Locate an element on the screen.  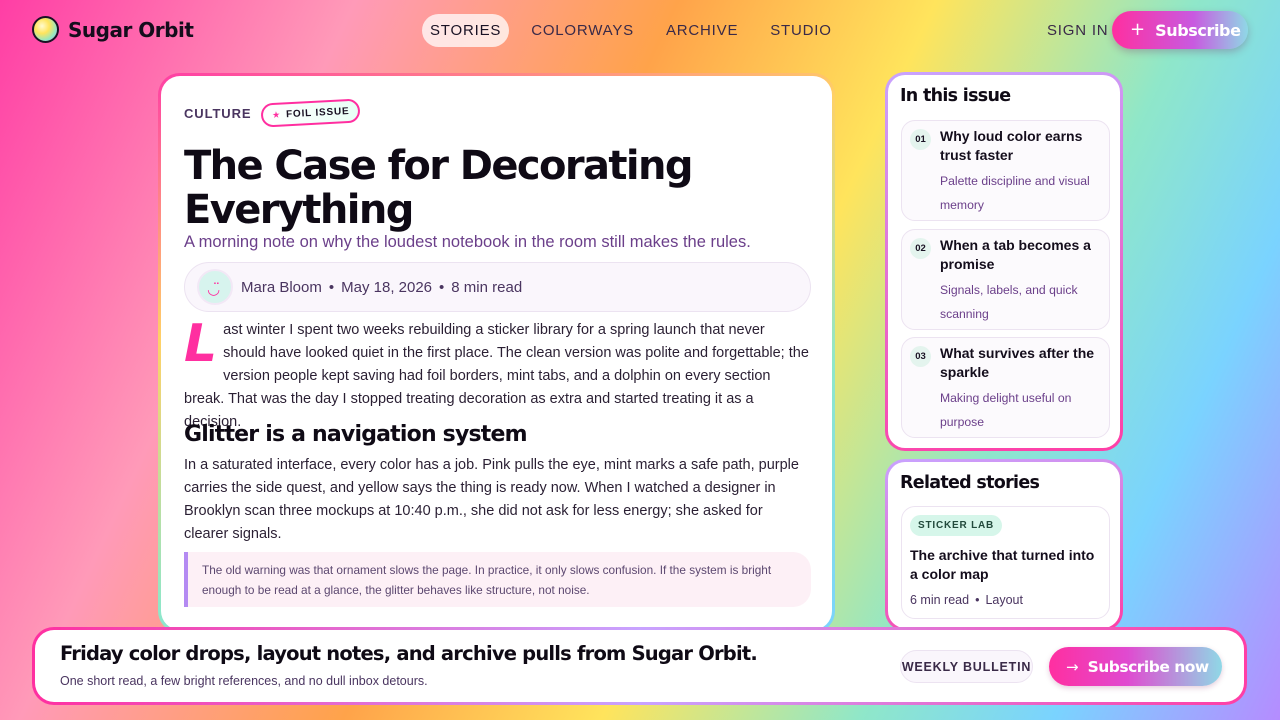
brand: Sugar Orbit is located at coordinates (113, 29).